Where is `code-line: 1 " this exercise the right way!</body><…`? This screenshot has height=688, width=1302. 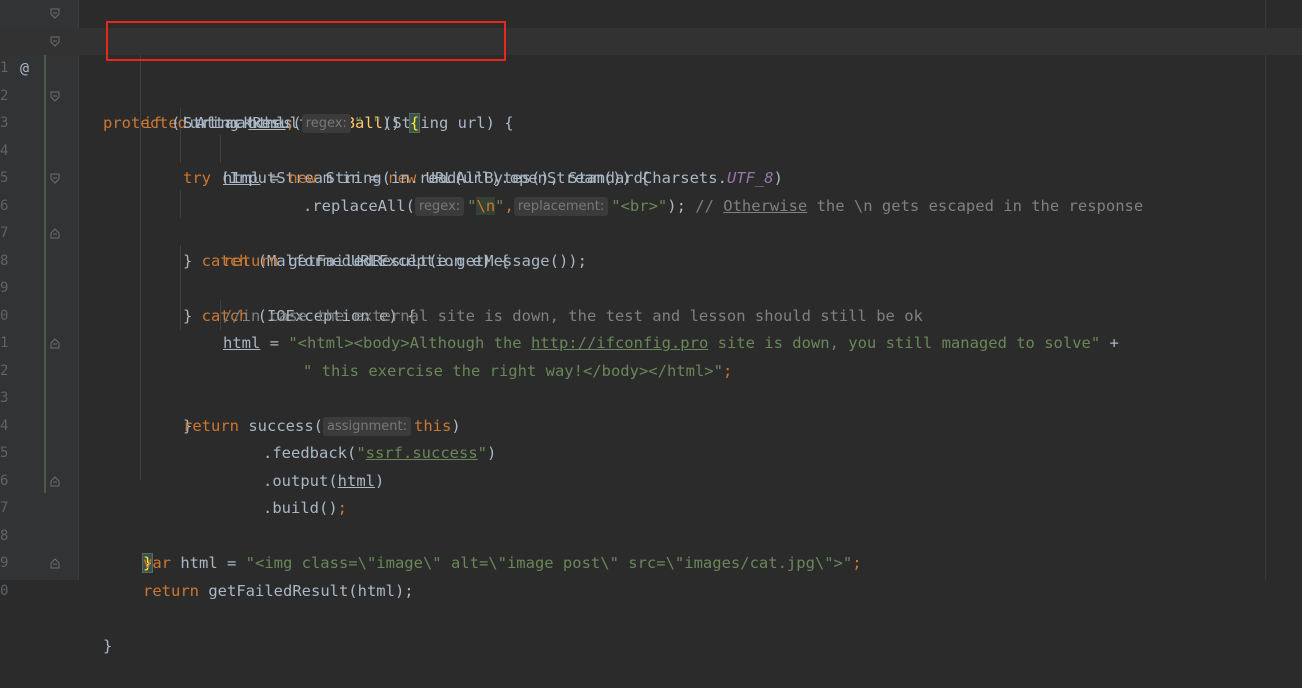
code-line: 1 " this exercise the right way!</body><… is located at coordinates (651, 341).